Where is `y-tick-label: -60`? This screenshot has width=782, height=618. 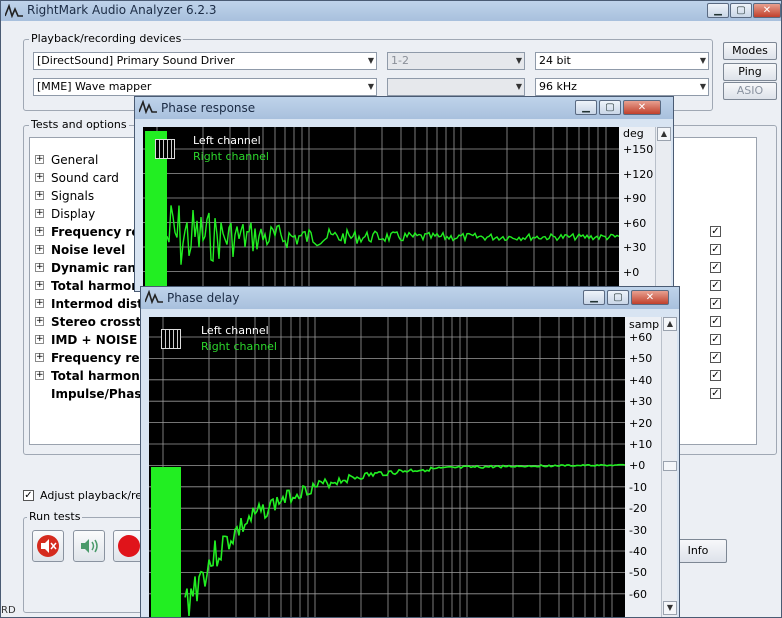
y-tick-label: -60 is located at coordinates (638, 594).